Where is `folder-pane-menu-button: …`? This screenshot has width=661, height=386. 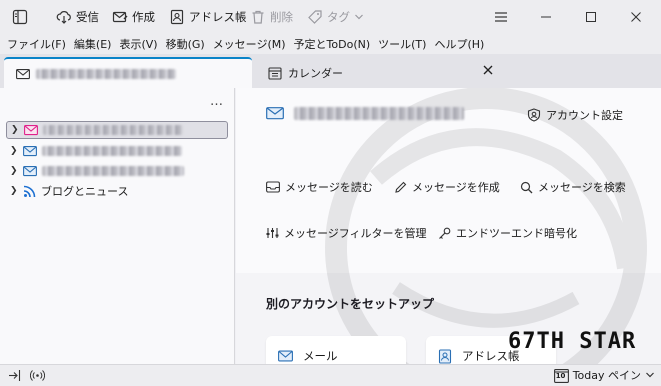
folder-pane-menu-button: … is located at coordinates (217, 101).